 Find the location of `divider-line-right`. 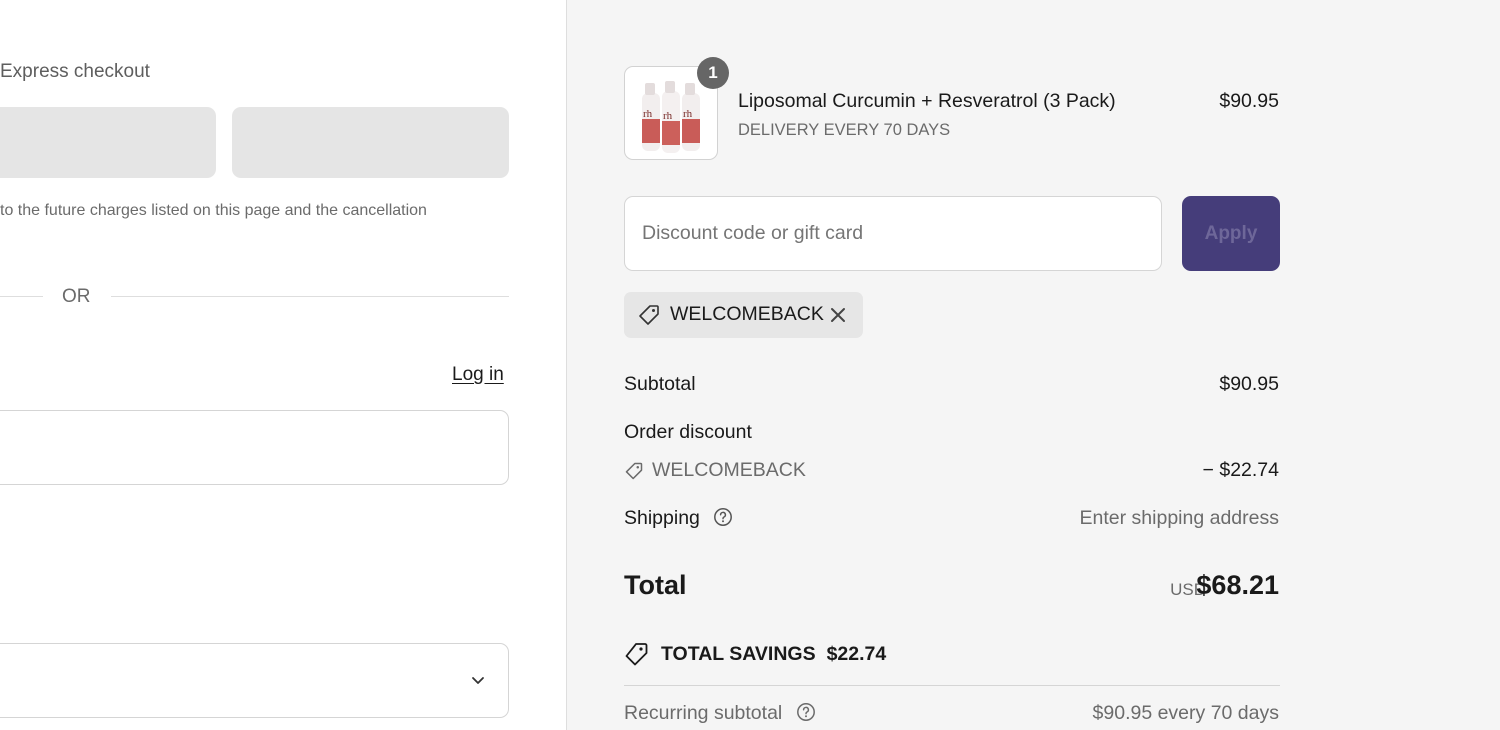

divider-line-right is located at coordinates (310, 296).